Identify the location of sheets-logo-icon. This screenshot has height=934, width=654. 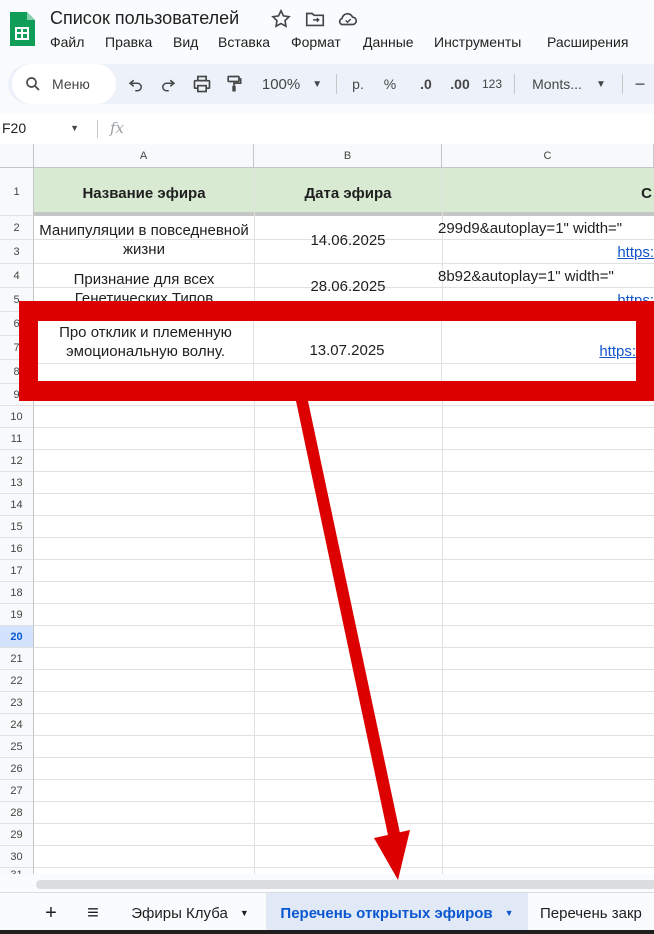
(22, 29).